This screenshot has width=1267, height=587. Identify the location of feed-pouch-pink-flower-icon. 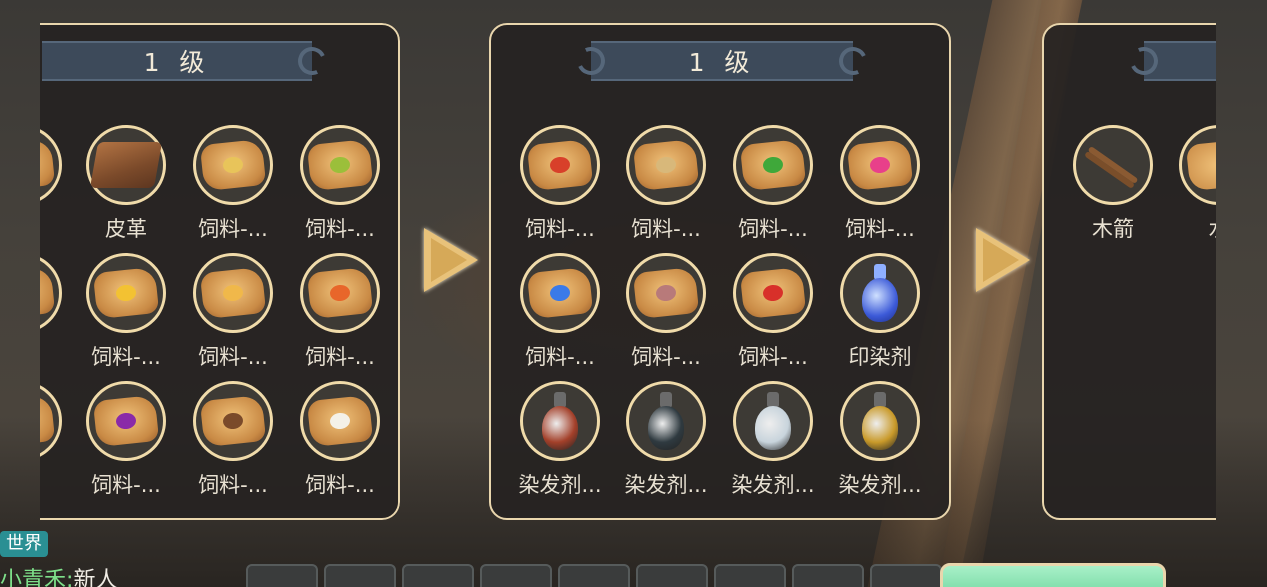
(880, 165).